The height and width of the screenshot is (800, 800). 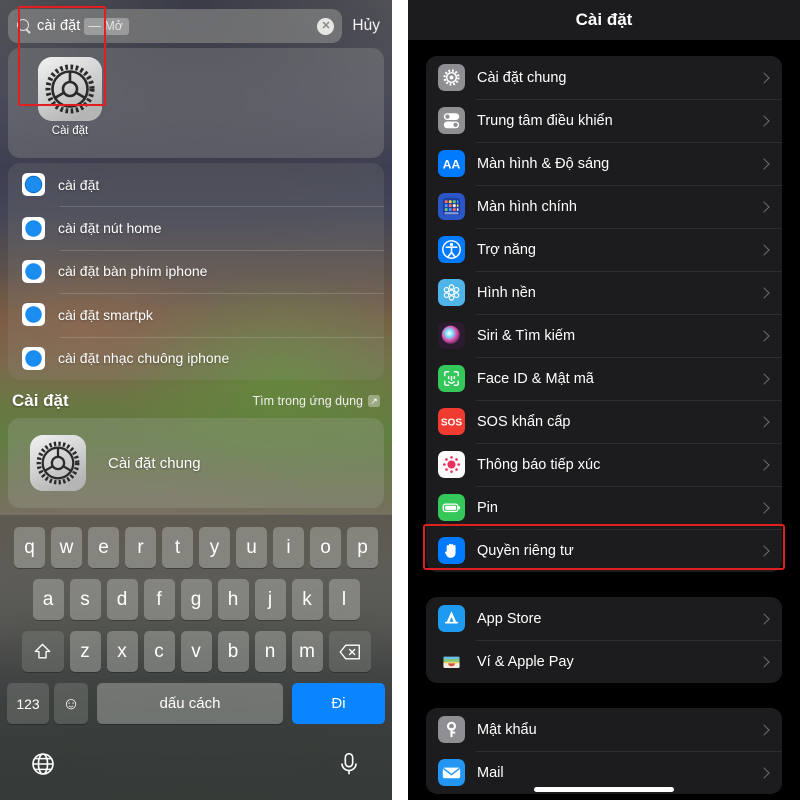 What do you see at coordinates (190, 703) in the screenshot?
I see `space-key: dấu cách` at bounding box center [190, 703].